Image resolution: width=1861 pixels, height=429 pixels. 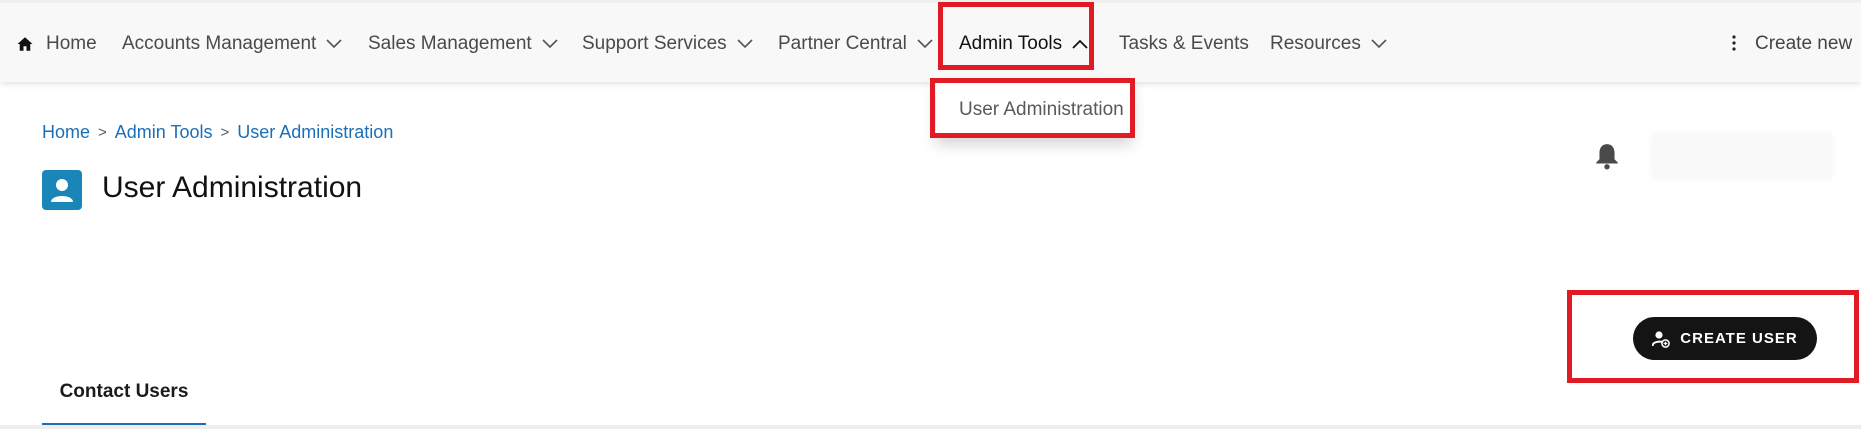 I want to click on nav-resources: Resources, so click(x=1328, y=44).